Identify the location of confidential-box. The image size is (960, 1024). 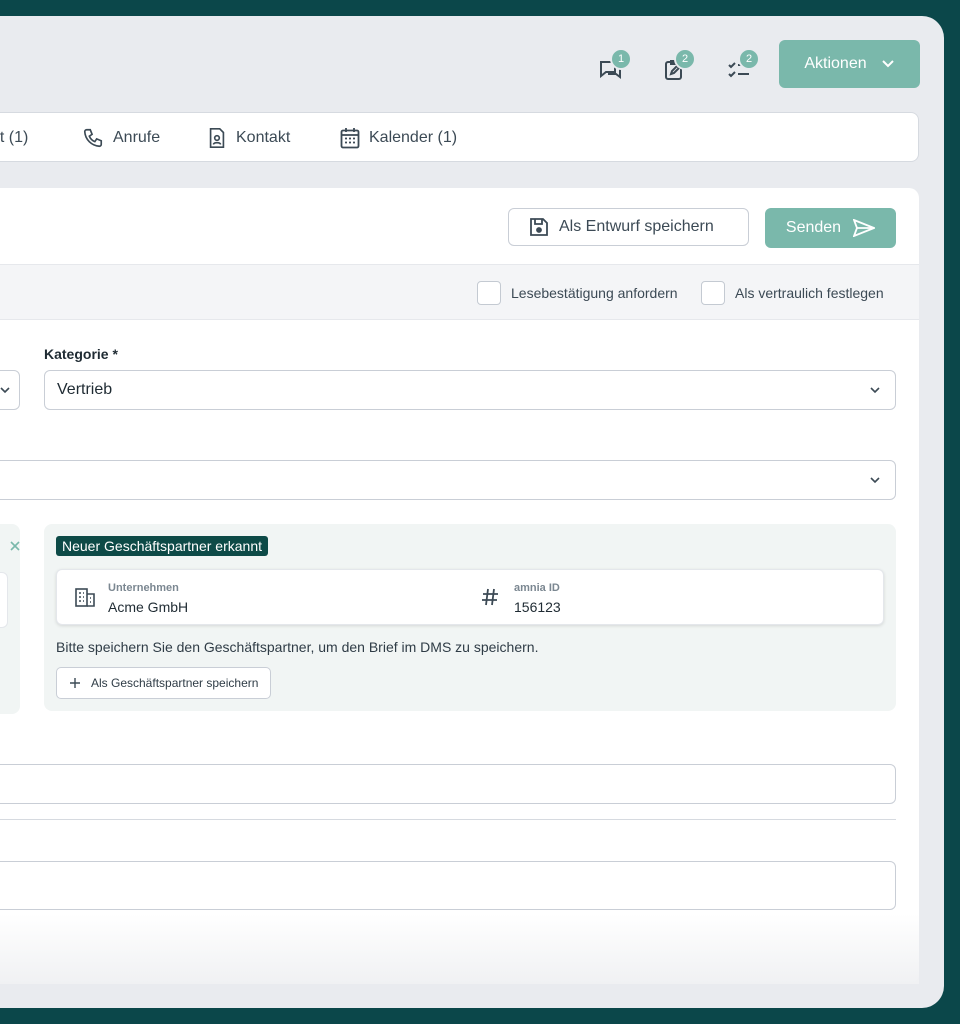
(713, 293).